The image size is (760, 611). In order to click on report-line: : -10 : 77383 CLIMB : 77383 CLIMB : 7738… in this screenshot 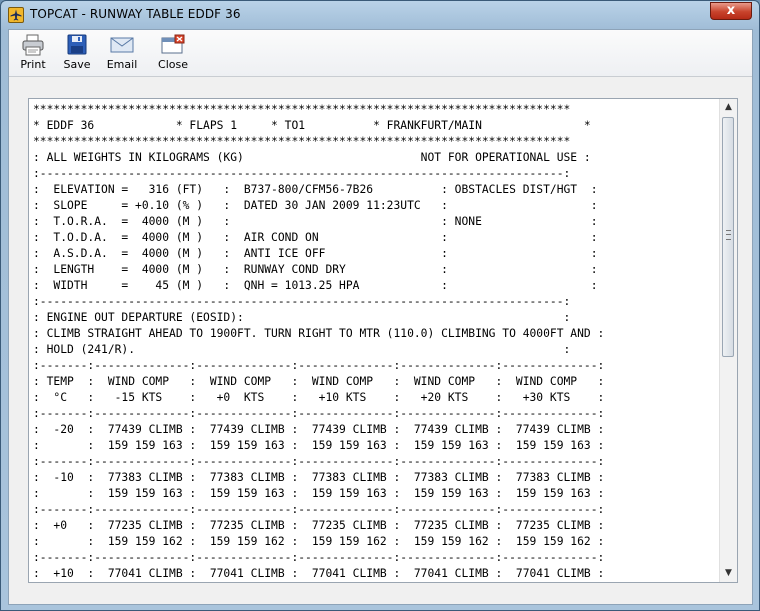, I will do `click(319, 477)`.